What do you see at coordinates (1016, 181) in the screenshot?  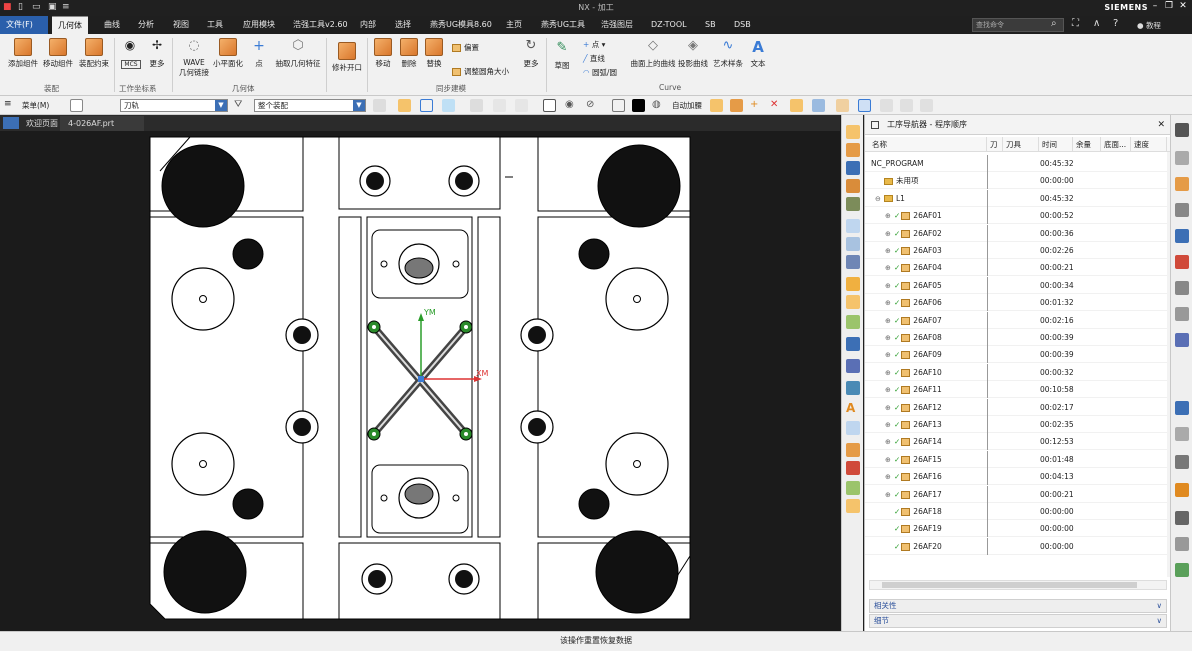 I see `navigator-row: 未用项 00:00:00` at bounding box center [1016, 181].